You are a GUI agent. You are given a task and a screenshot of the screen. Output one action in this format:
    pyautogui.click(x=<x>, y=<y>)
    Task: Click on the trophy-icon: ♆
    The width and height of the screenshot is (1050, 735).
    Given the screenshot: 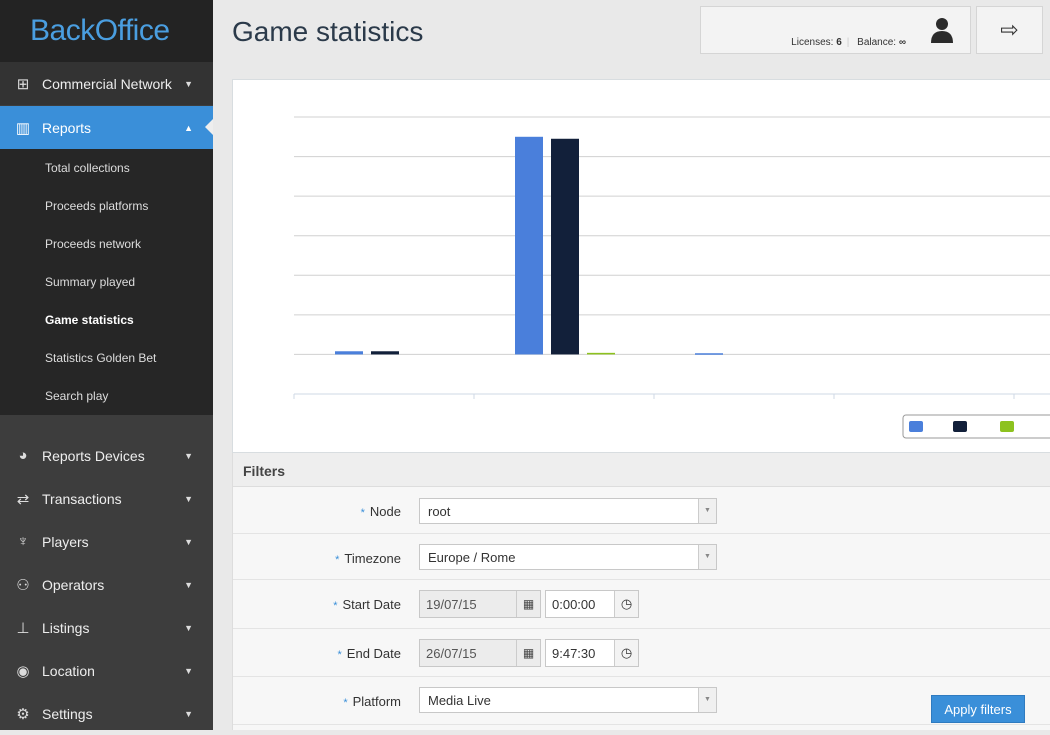 What is the action you would take?
    pyautogui.click(x=23, y=541)
    